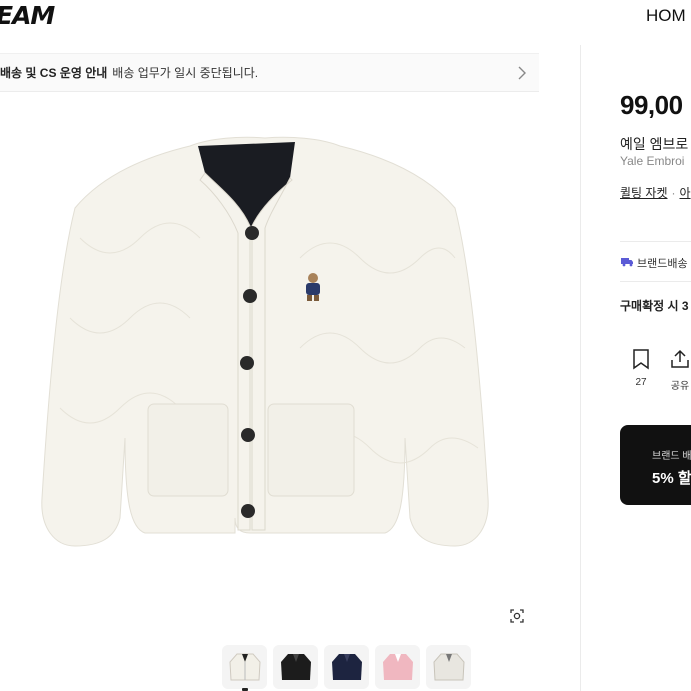 This screenshot has width=691, height=691. Describe the element at coordinates (662, 264) in the screenshot. I see `delivery-label: 브랜드배송` at that location.